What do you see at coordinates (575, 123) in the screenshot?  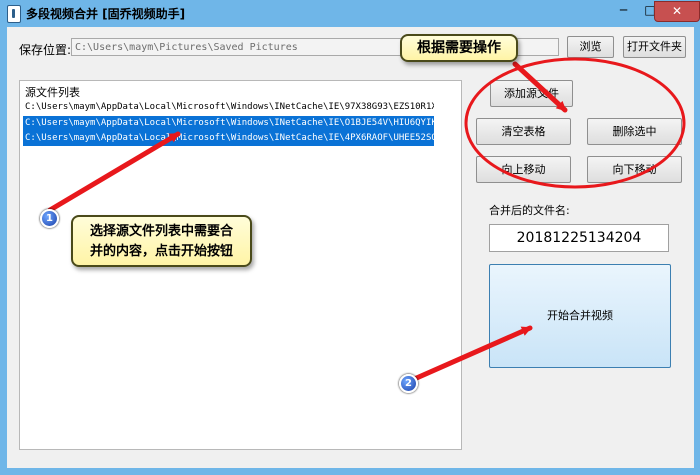 I see `highlight-ellipse` at bounding box center [575, 123].